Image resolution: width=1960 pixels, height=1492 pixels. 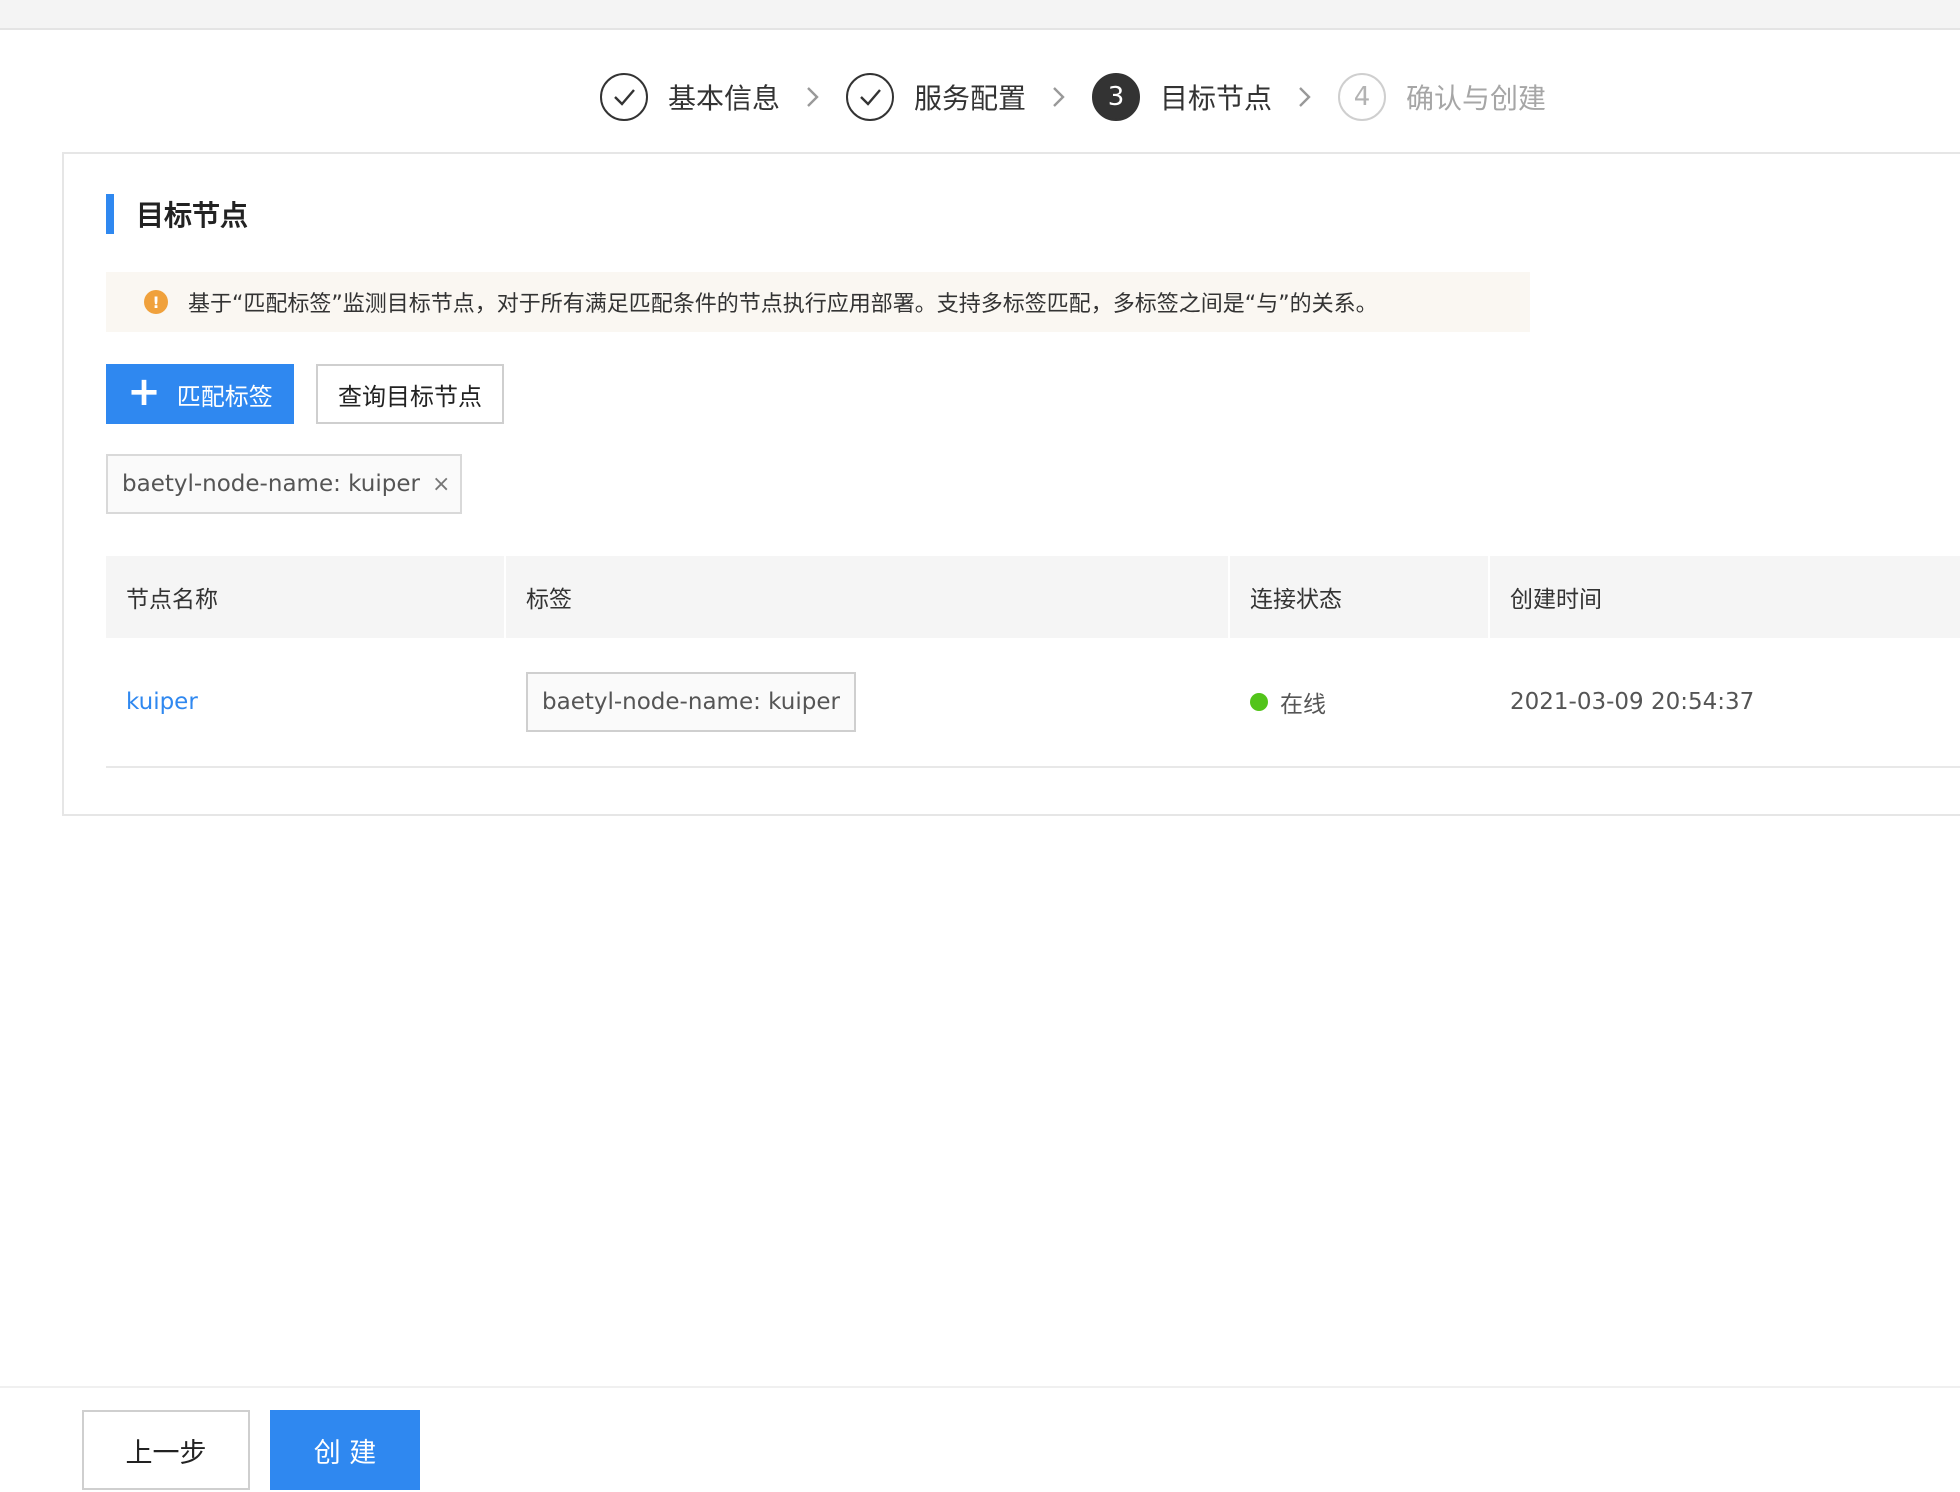 What do you see at coordinates (1360, 702) in the screenshot?
I see `cell-status: 在线` at bounding box center [1360, 702].